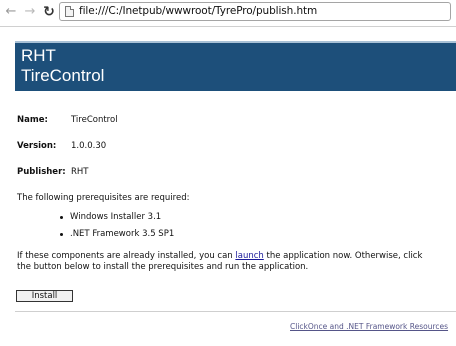 The height and width of the screenshot is (346, 456). I want to click on version-value: 1.0.0.30, so click(89, 146).